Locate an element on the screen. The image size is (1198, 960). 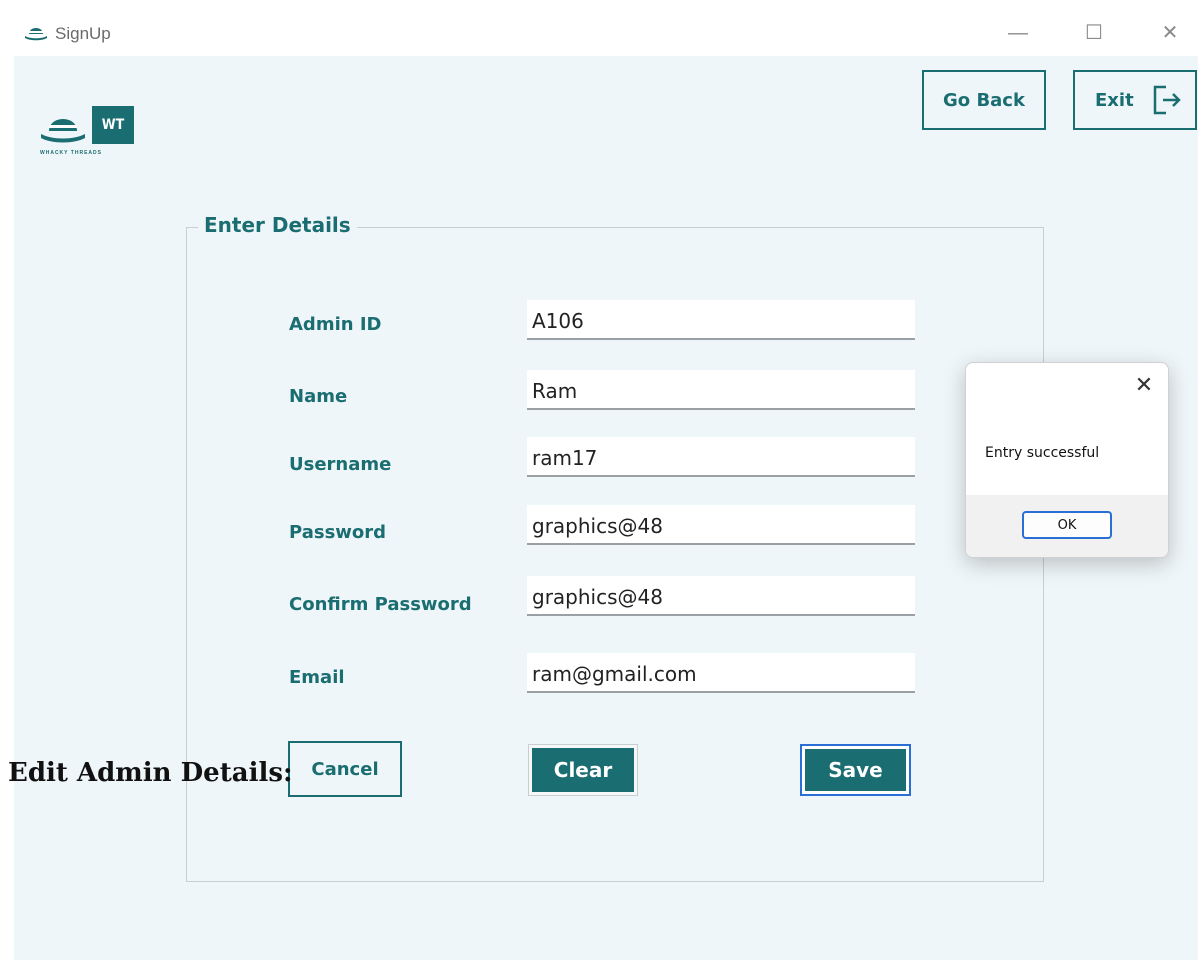
logout-icon is located at coordinates (1167, 100).